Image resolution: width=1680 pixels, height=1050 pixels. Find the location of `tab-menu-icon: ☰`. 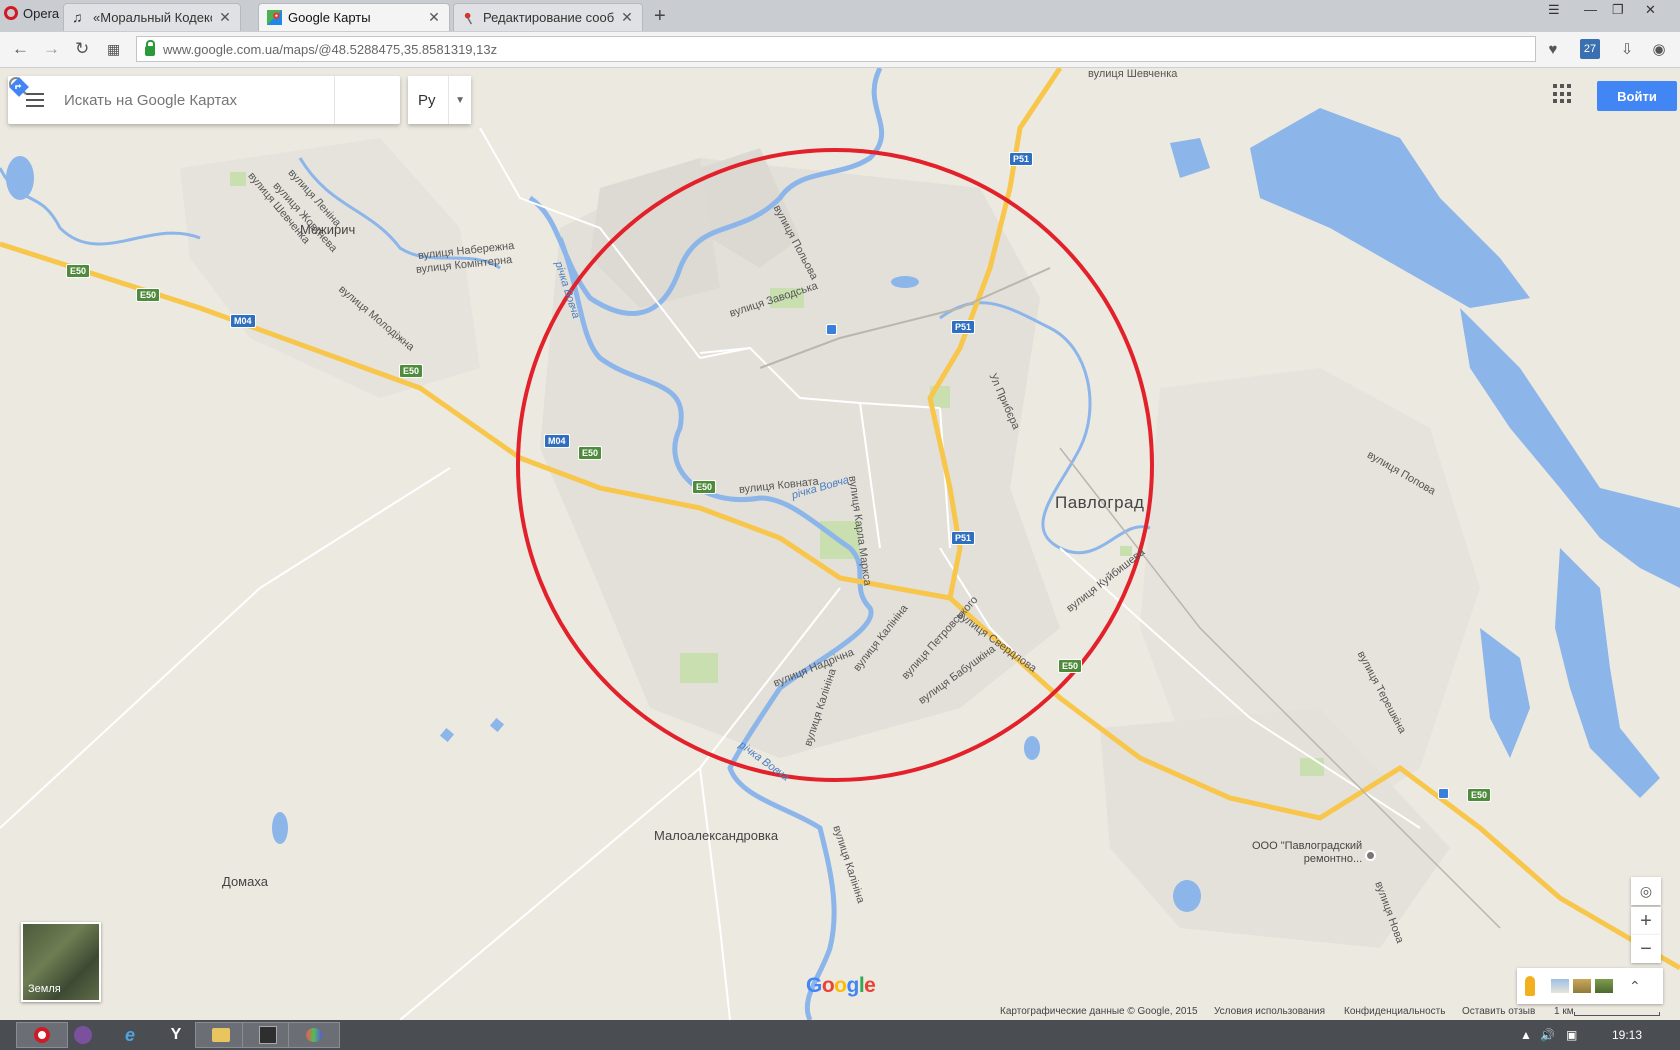

tab-menu-icon: ☰ is located at coordinates (1554, 10).